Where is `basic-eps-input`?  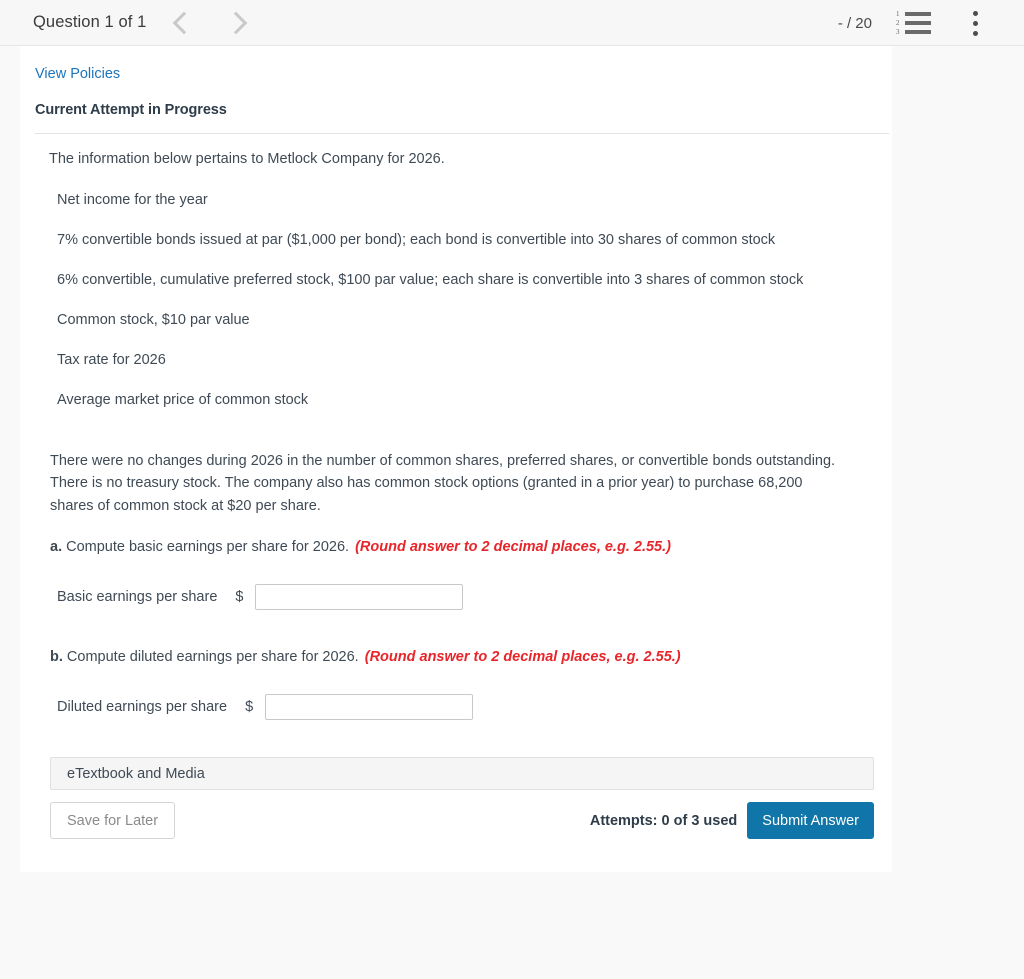 basic-eps-input is located at coordinates (359, 597).